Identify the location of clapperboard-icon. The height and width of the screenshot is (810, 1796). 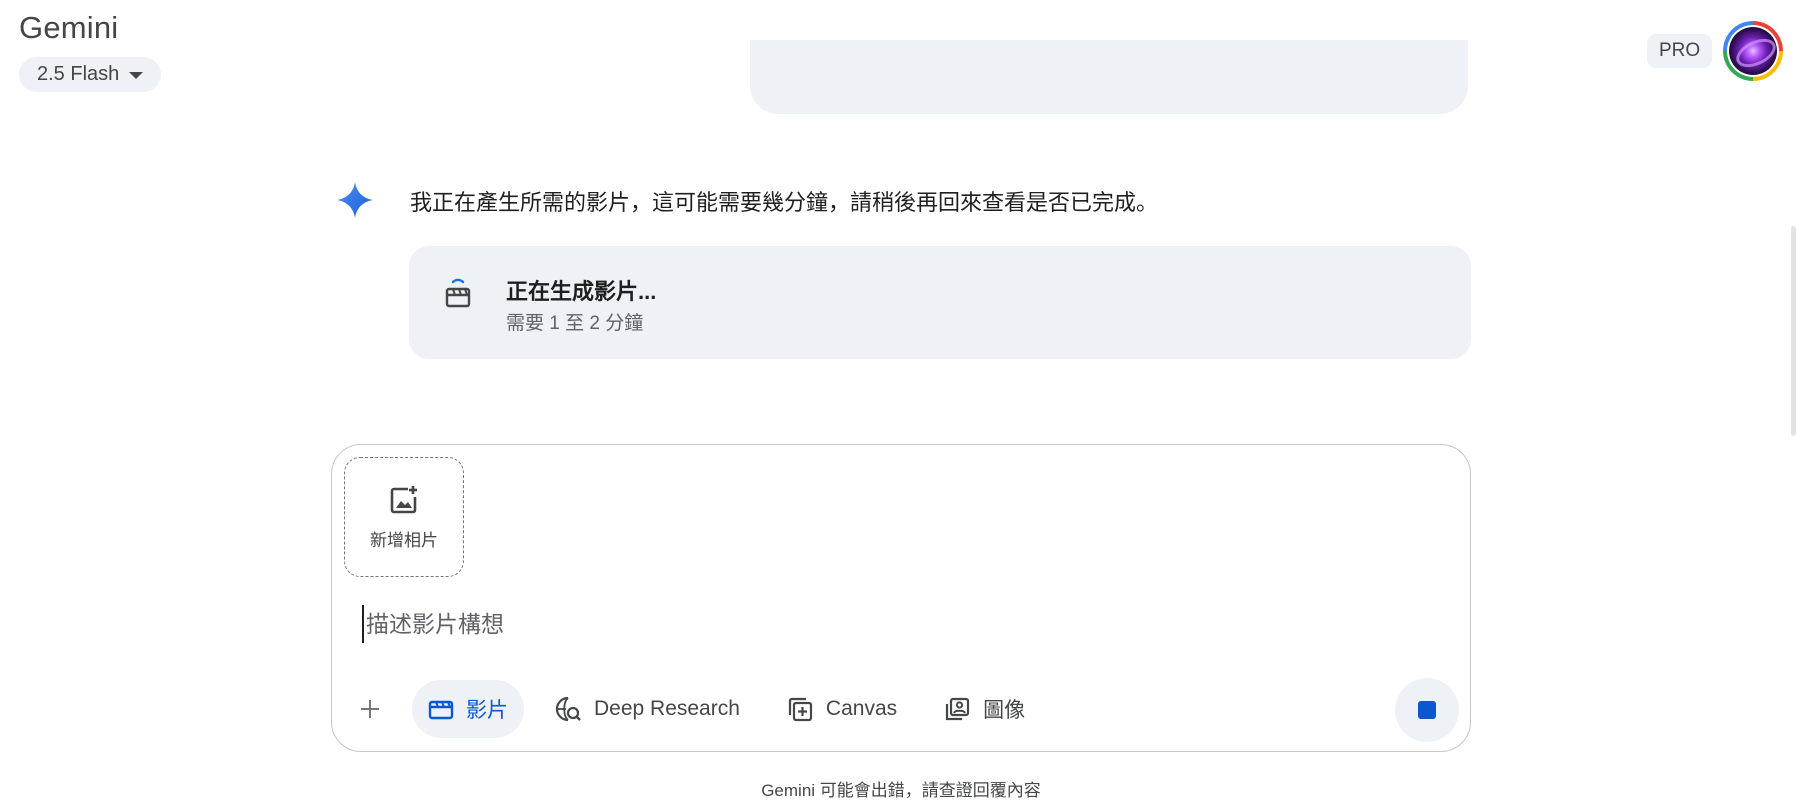
(441, 710).